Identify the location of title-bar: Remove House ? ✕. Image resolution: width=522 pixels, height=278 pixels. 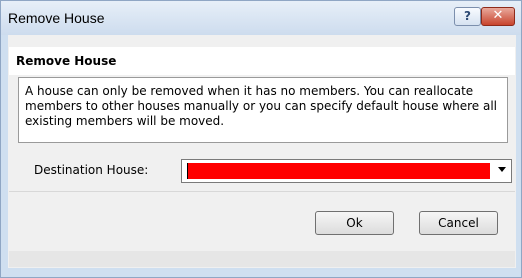
(261, 18).